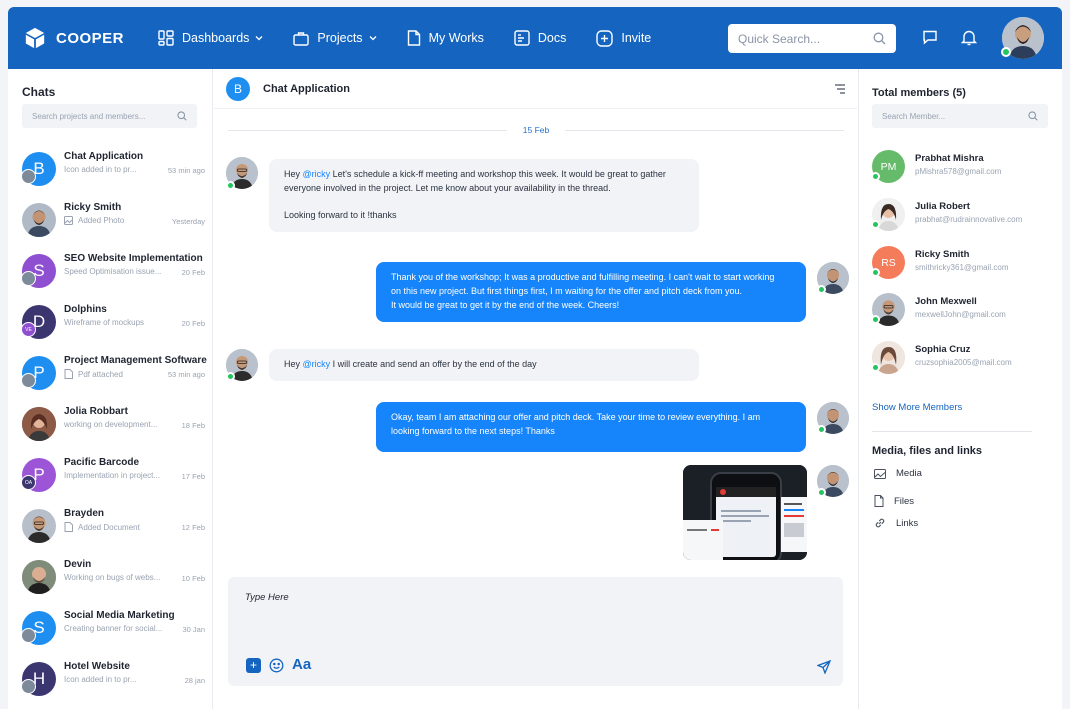 This screenshot has width=1070, height=709. What do you see at coordinates (927, 451) in the screenshot?
I see `media-section-title: Media, files and links` at bounding box center [927, 451].